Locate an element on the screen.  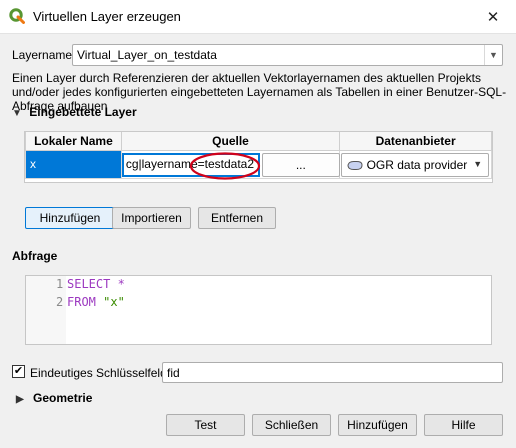
col-header-local-name: Lokaler Name is located at coordinates (73, 141).